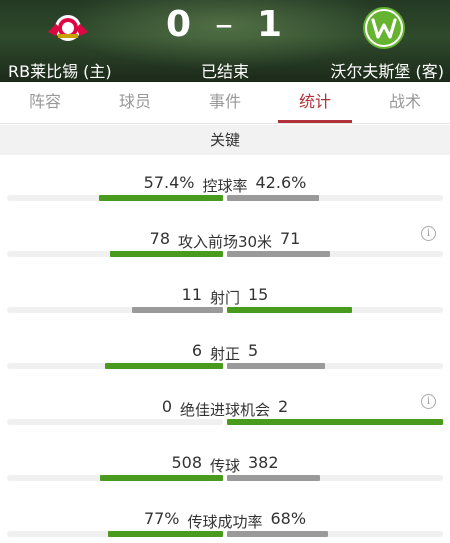  I want to click on stat-away-value: 2, so click(283, 406).